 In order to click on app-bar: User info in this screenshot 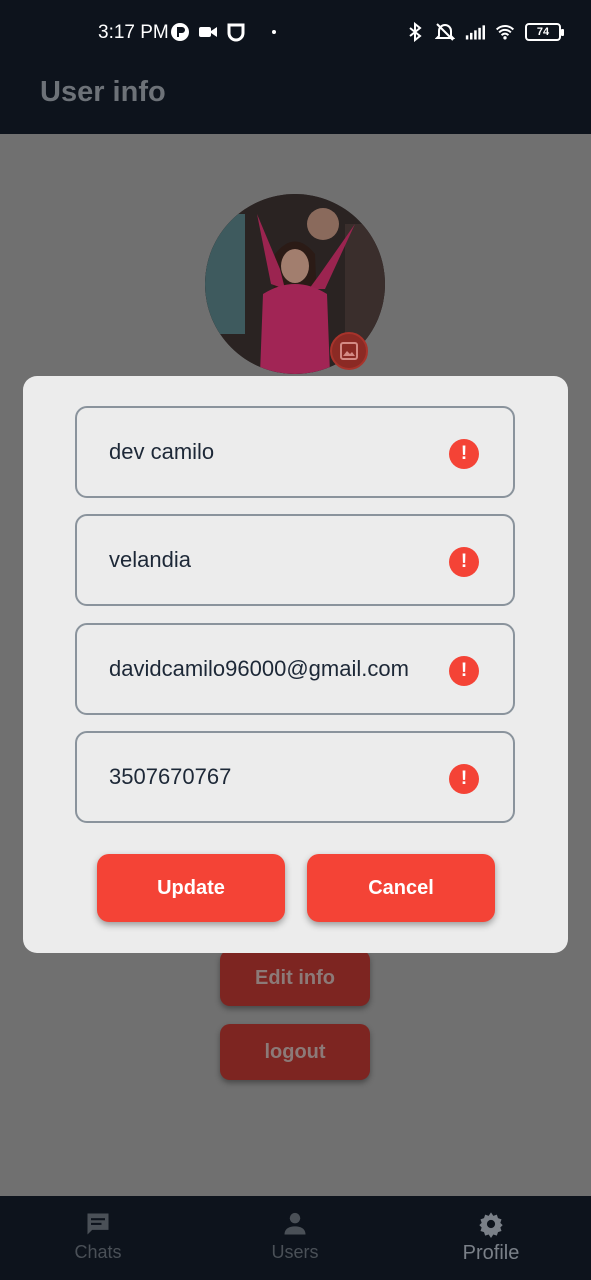, I will do `click(295, 99)`.